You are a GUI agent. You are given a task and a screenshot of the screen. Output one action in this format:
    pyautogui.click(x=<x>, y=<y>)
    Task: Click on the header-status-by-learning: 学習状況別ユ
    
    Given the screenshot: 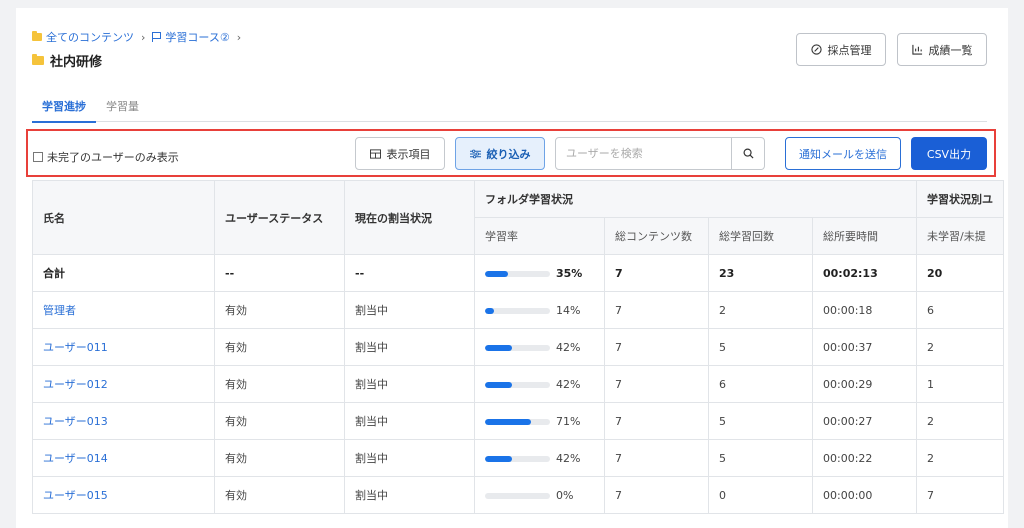 What is the action you would take?
    pyautogui.click(x=960, y=199)
    